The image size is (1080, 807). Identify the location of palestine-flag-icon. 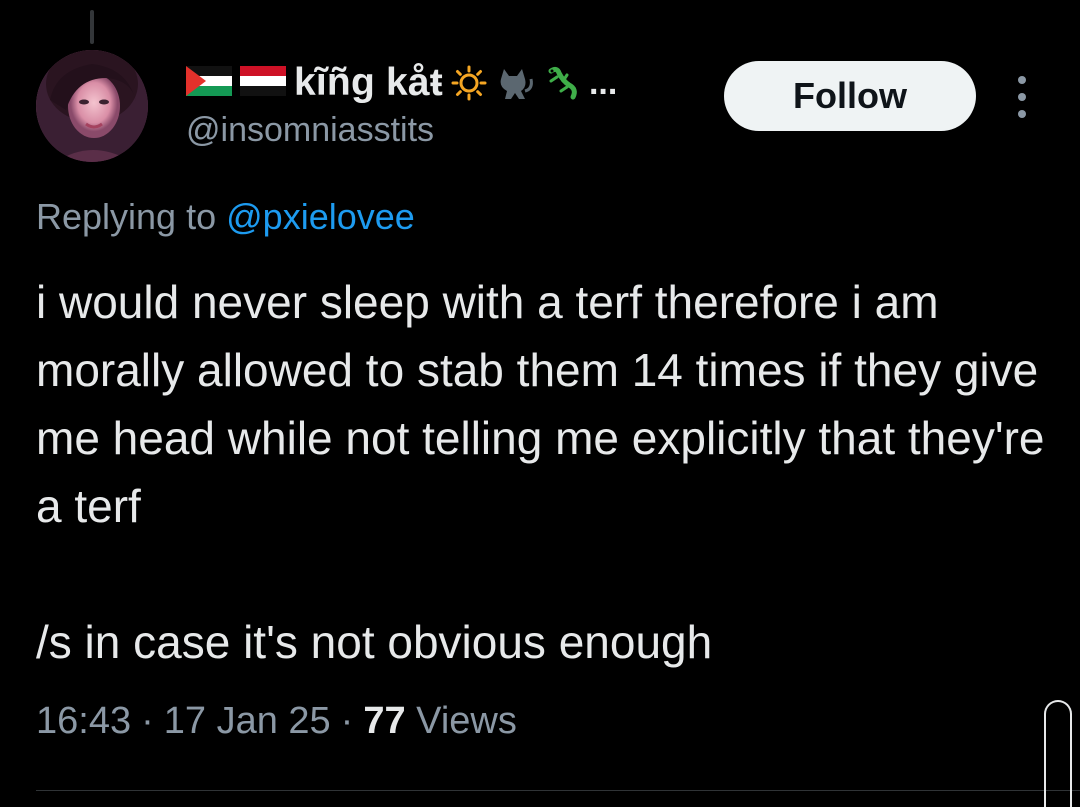
(209, 83).